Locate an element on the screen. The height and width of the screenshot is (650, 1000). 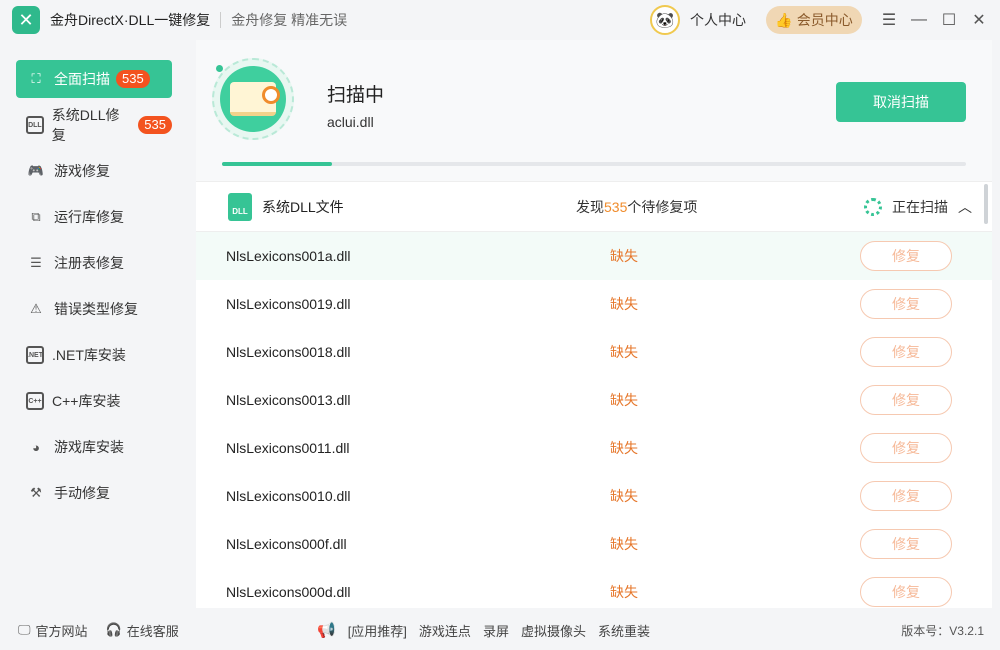
chevron-up-icon: ︿ is located at coordinates (965, 207).